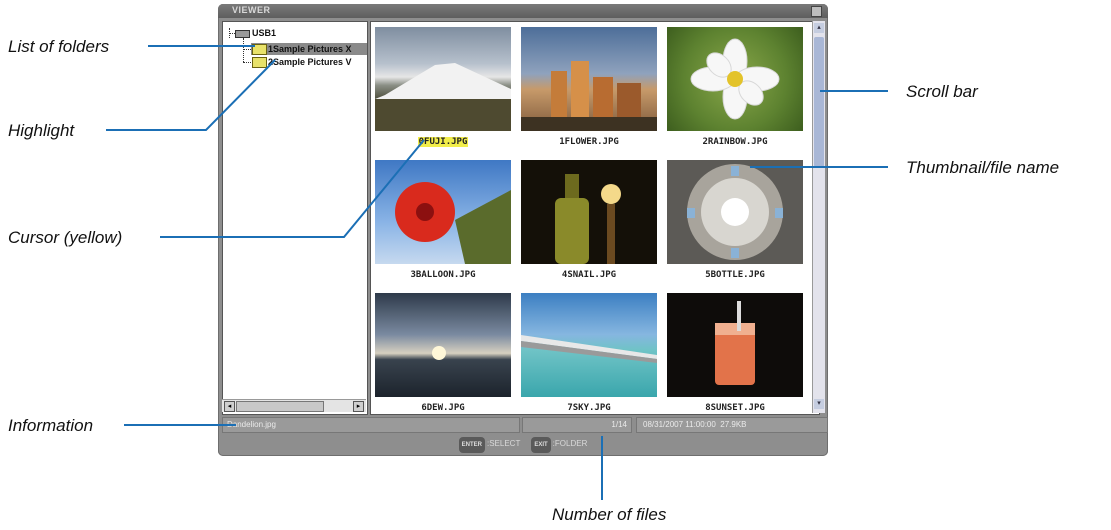  Describe the element at coordinates (280, 406) in the screenshot. I see `tree-scroll-thumb` at that location.